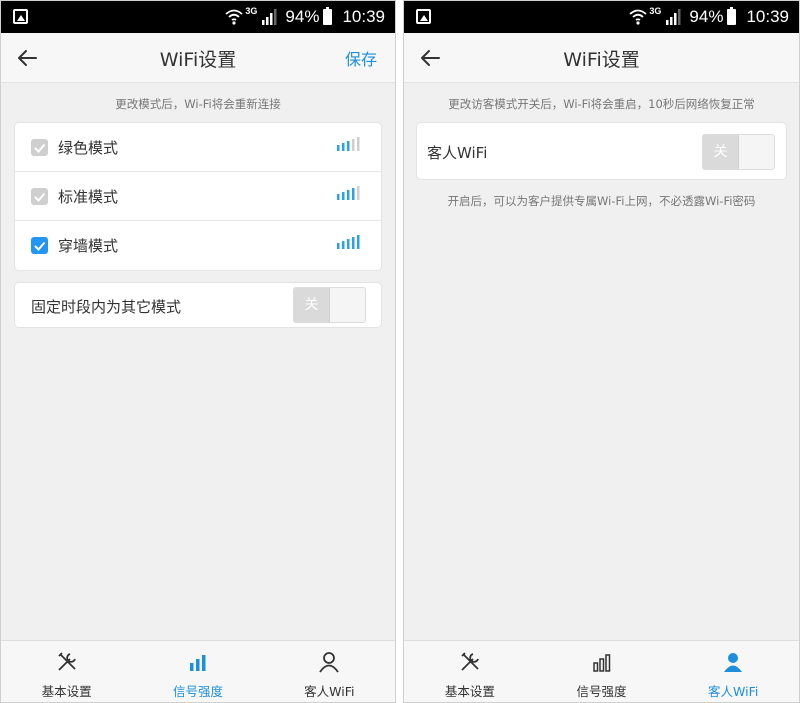 The width and height of the screenshot is (800, 703). What do you see at coordinates (601, 151) in the screenshot?
I see `guest-wifi-row: 客人WiFi 关` at bounding box center [601, 151].